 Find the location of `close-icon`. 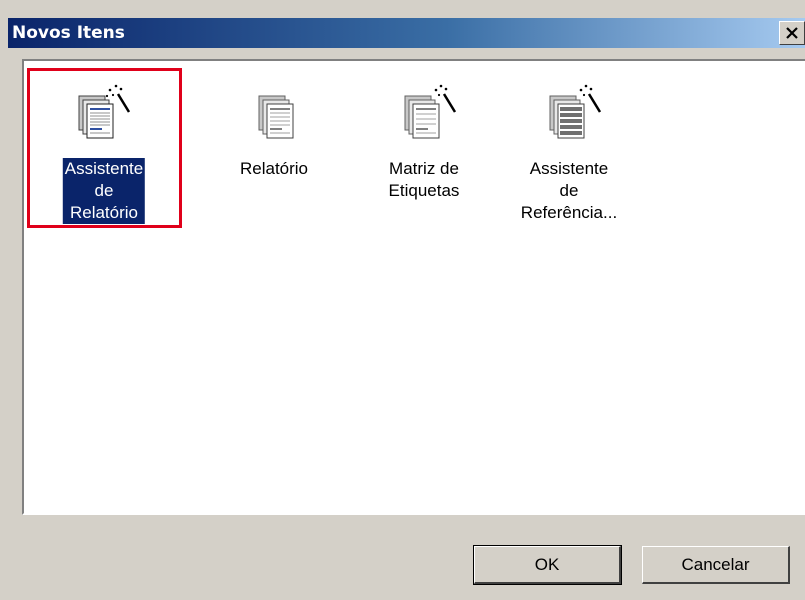

close-icon is located at coordinates (792, 33).